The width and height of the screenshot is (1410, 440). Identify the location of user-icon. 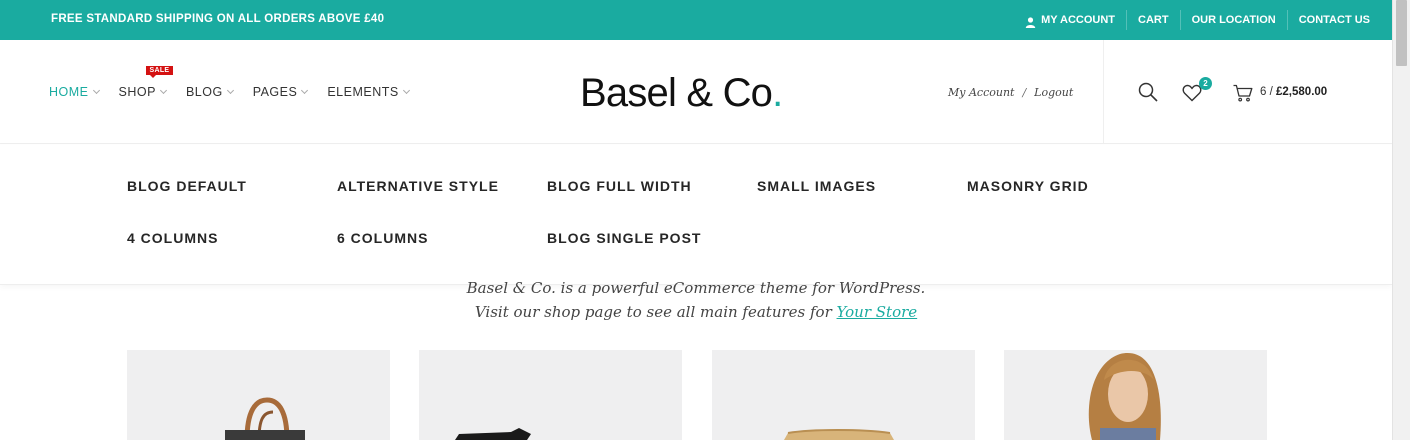
(1030, 21).